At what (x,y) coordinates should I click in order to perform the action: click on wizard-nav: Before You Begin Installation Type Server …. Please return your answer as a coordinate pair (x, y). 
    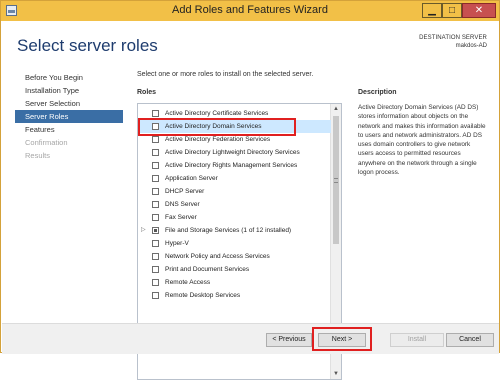
    Looking at the image, I should click on (69, 116).